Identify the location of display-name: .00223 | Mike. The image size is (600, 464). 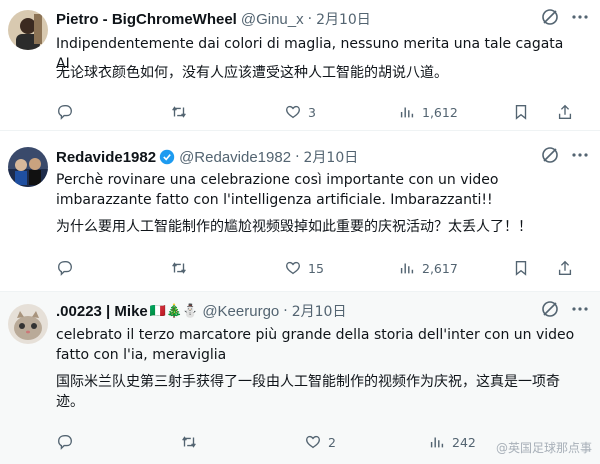
(102, 311).